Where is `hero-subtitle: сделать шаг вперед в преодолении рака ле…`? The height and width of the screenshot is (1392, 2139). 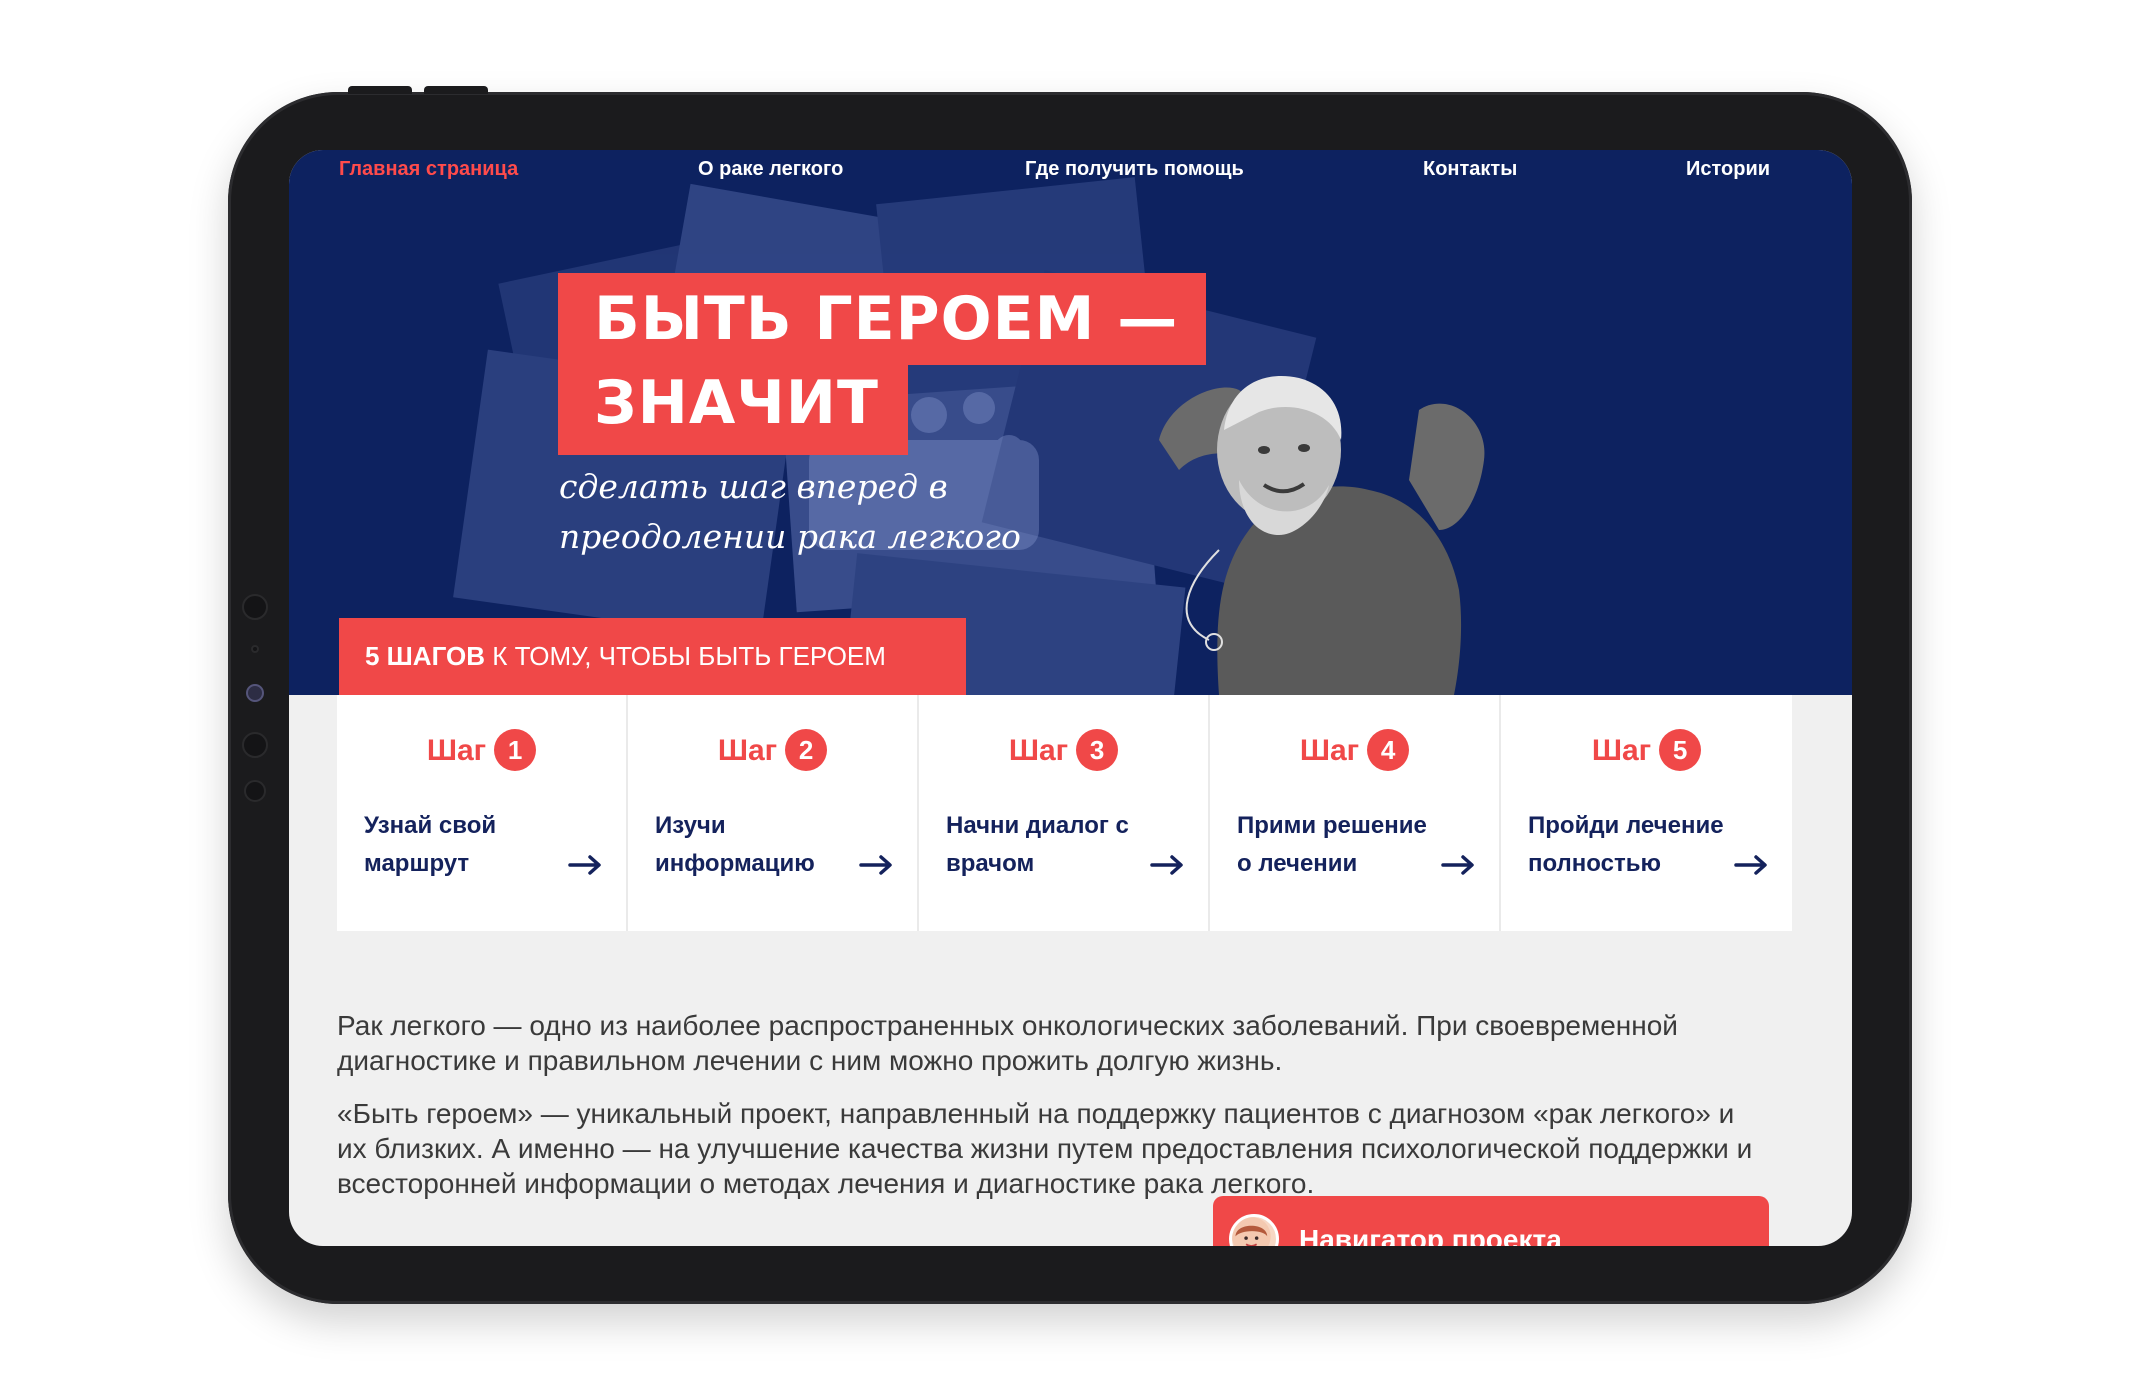 hero-subtitle: сделать шаг вперед в преодолении рака ле… is located at coordinates (790, 511).